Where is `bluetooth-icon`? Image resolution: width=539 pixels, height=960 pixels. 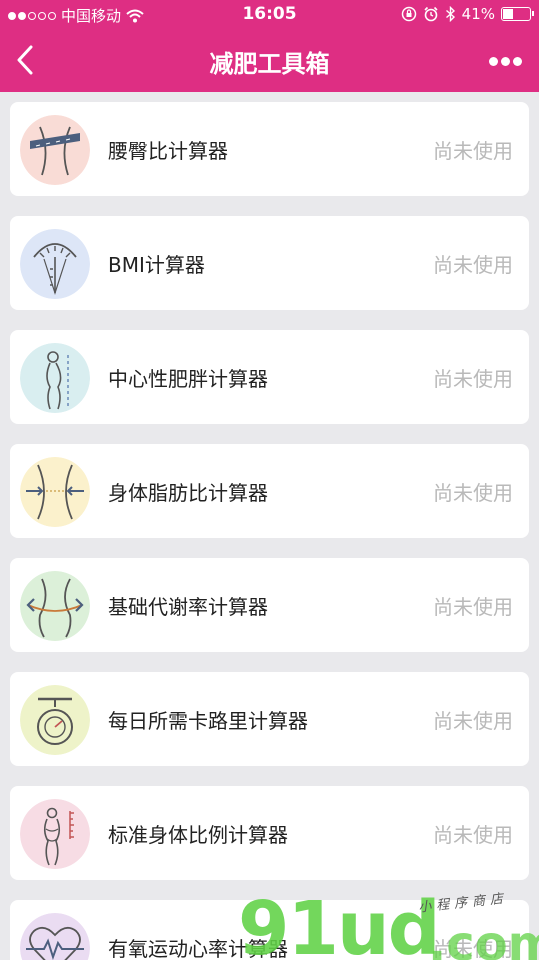 bluetooth-icon is located at coordinates (450, 14).